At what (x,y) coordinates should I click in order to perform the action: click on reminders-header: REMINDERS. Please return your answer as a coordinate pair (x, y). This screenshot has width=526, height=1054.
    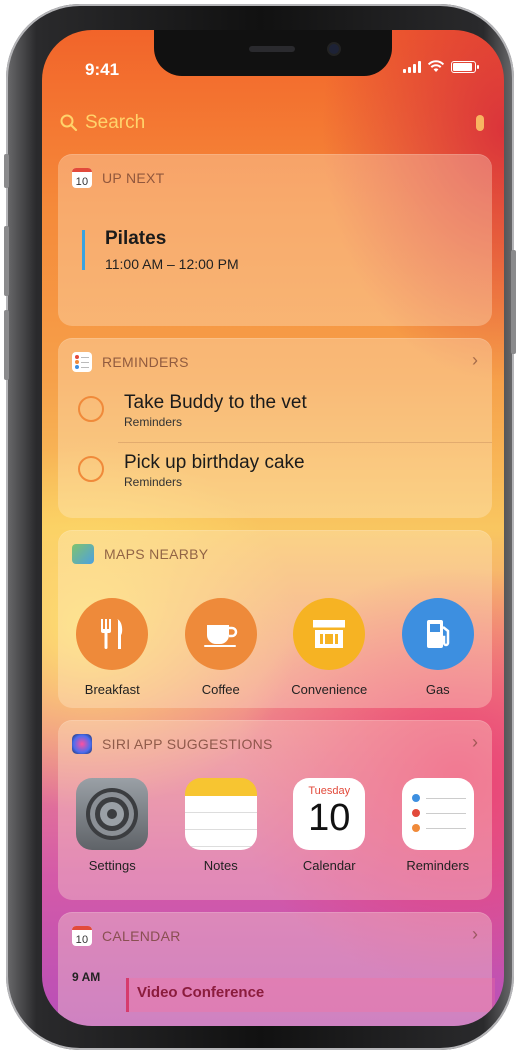
    Looking at the image, I should click on (145, 362).